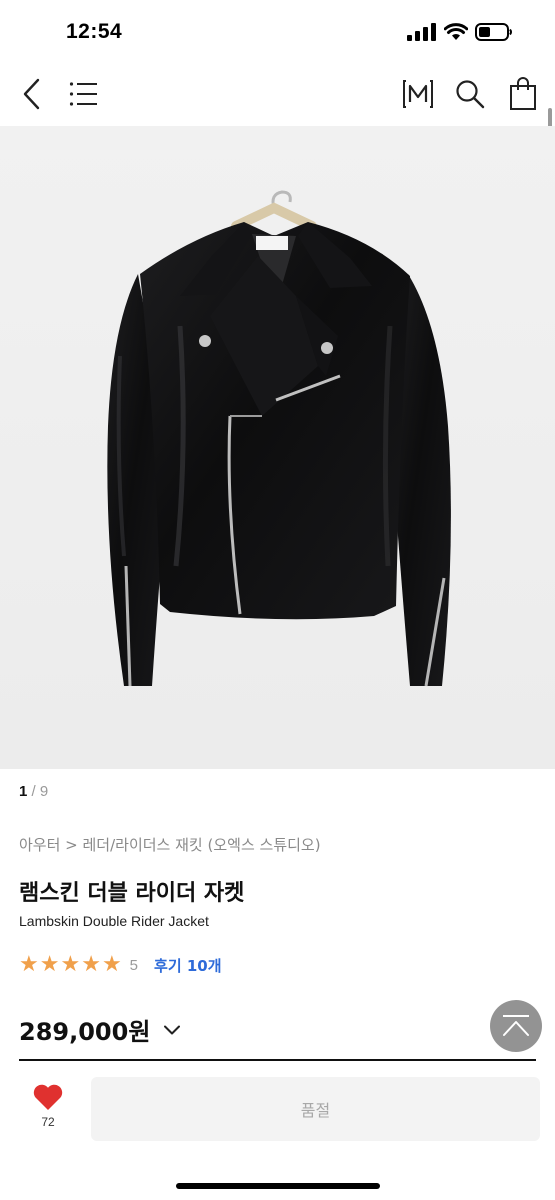 The width and height of the screenshot is (555, 1200). I want to click on price-row: 289,000원, so click(100, 1029).